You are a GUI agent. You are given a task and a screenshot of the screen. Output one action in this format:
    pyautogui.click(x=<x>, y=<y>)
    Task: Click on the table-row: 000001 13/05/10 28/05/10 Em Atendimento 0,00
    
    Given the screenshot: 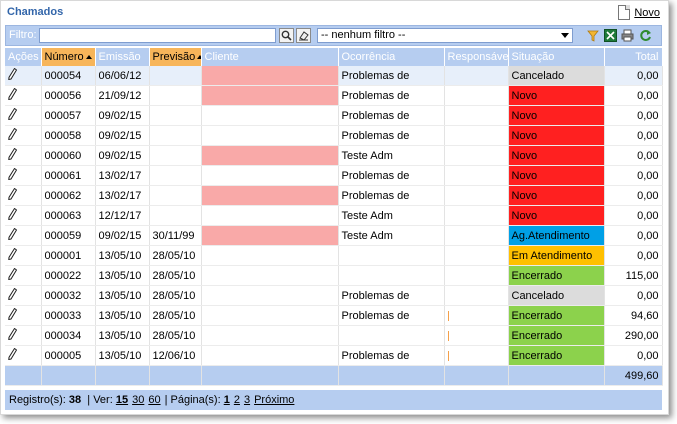 What is the action you would take?
    pyautogui.click(x=334, y=255)
    